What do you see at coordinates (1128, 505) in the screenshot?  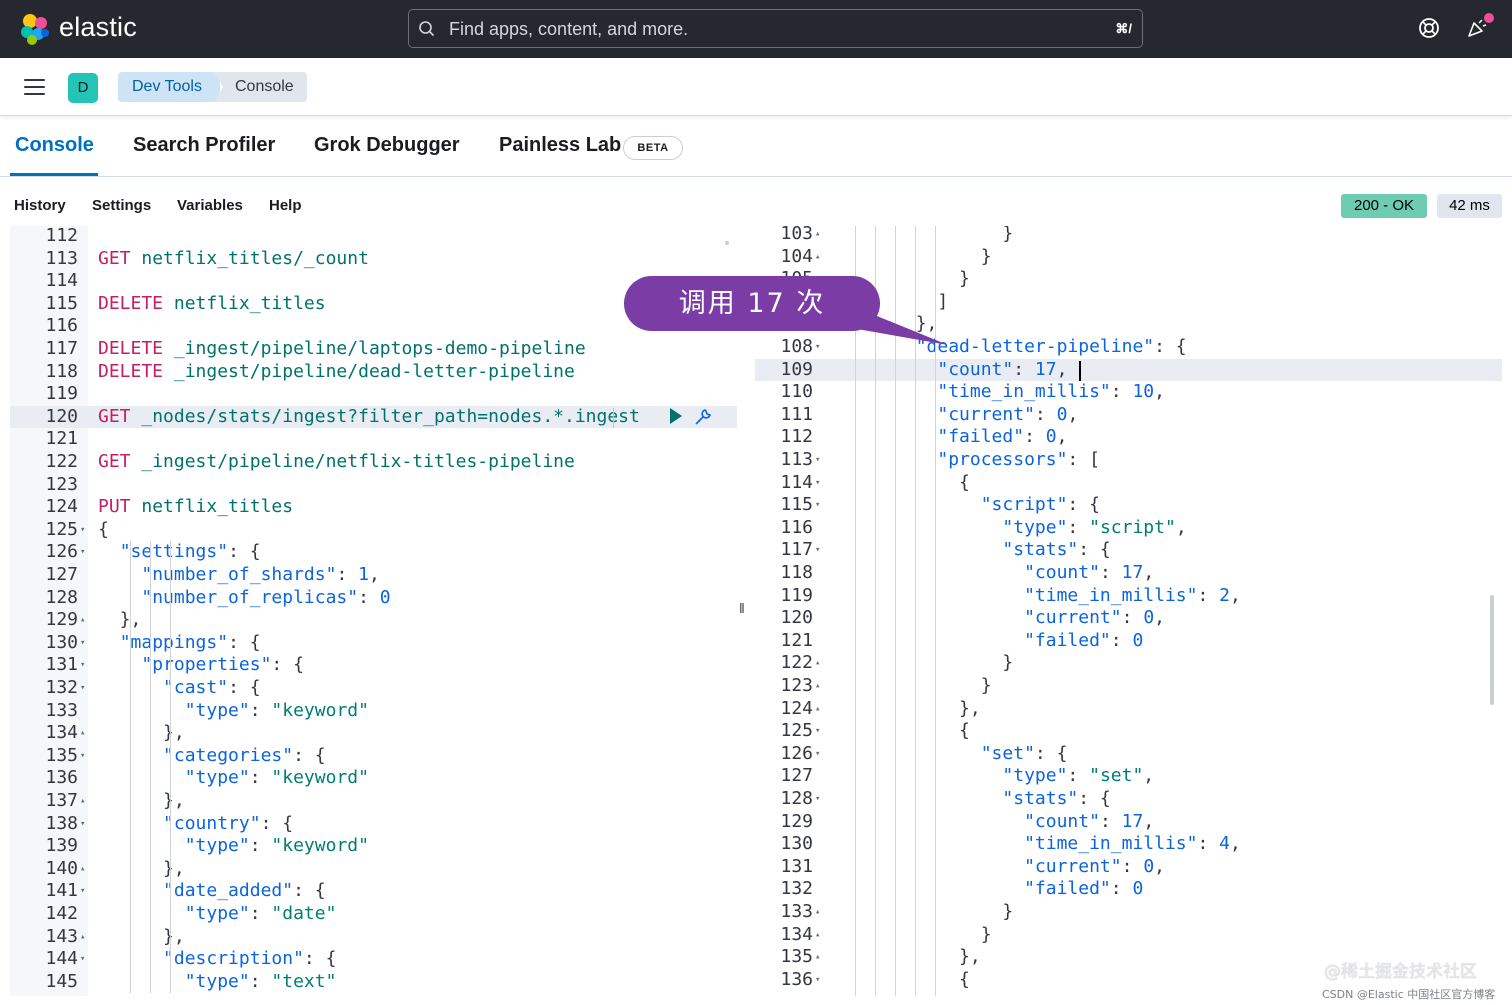 I see `right-code-line: 115 ▾ "script": {` at bounding box center [1128, 505].